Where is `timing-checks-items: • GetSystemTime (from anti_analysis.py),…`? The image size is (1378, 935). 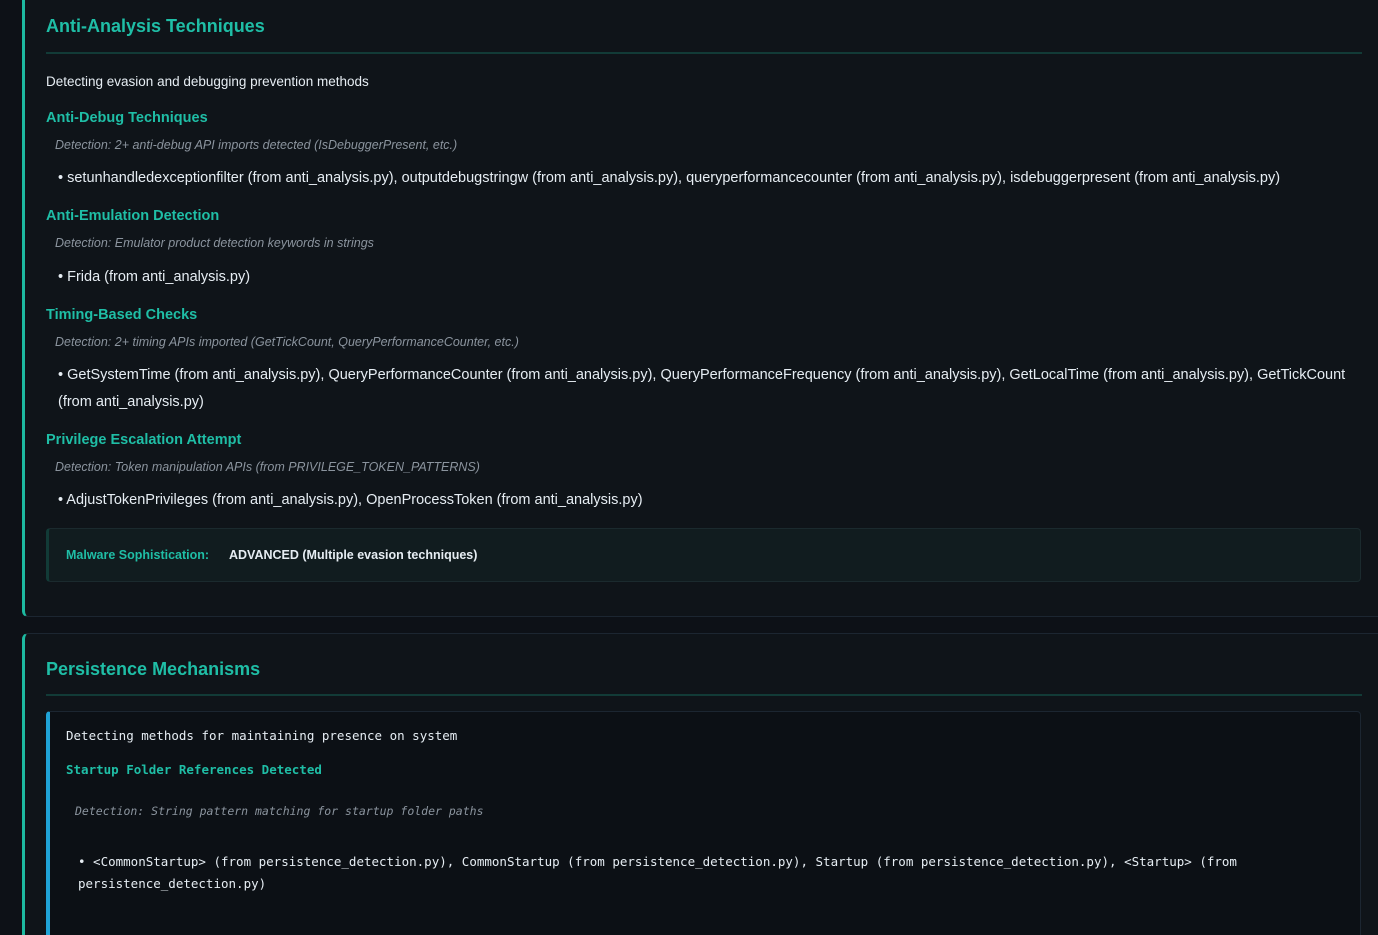
timing-checks-items: • GetSystemTime (from anti_analysis.py),… is located at coordinates (702, 388).